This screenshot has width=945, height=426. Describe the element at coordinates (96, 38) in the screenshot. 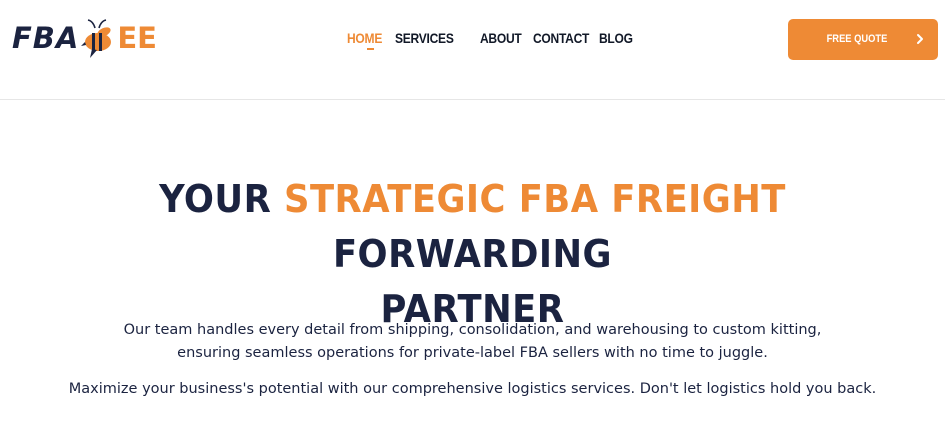

I see `bee-icon` at that location.